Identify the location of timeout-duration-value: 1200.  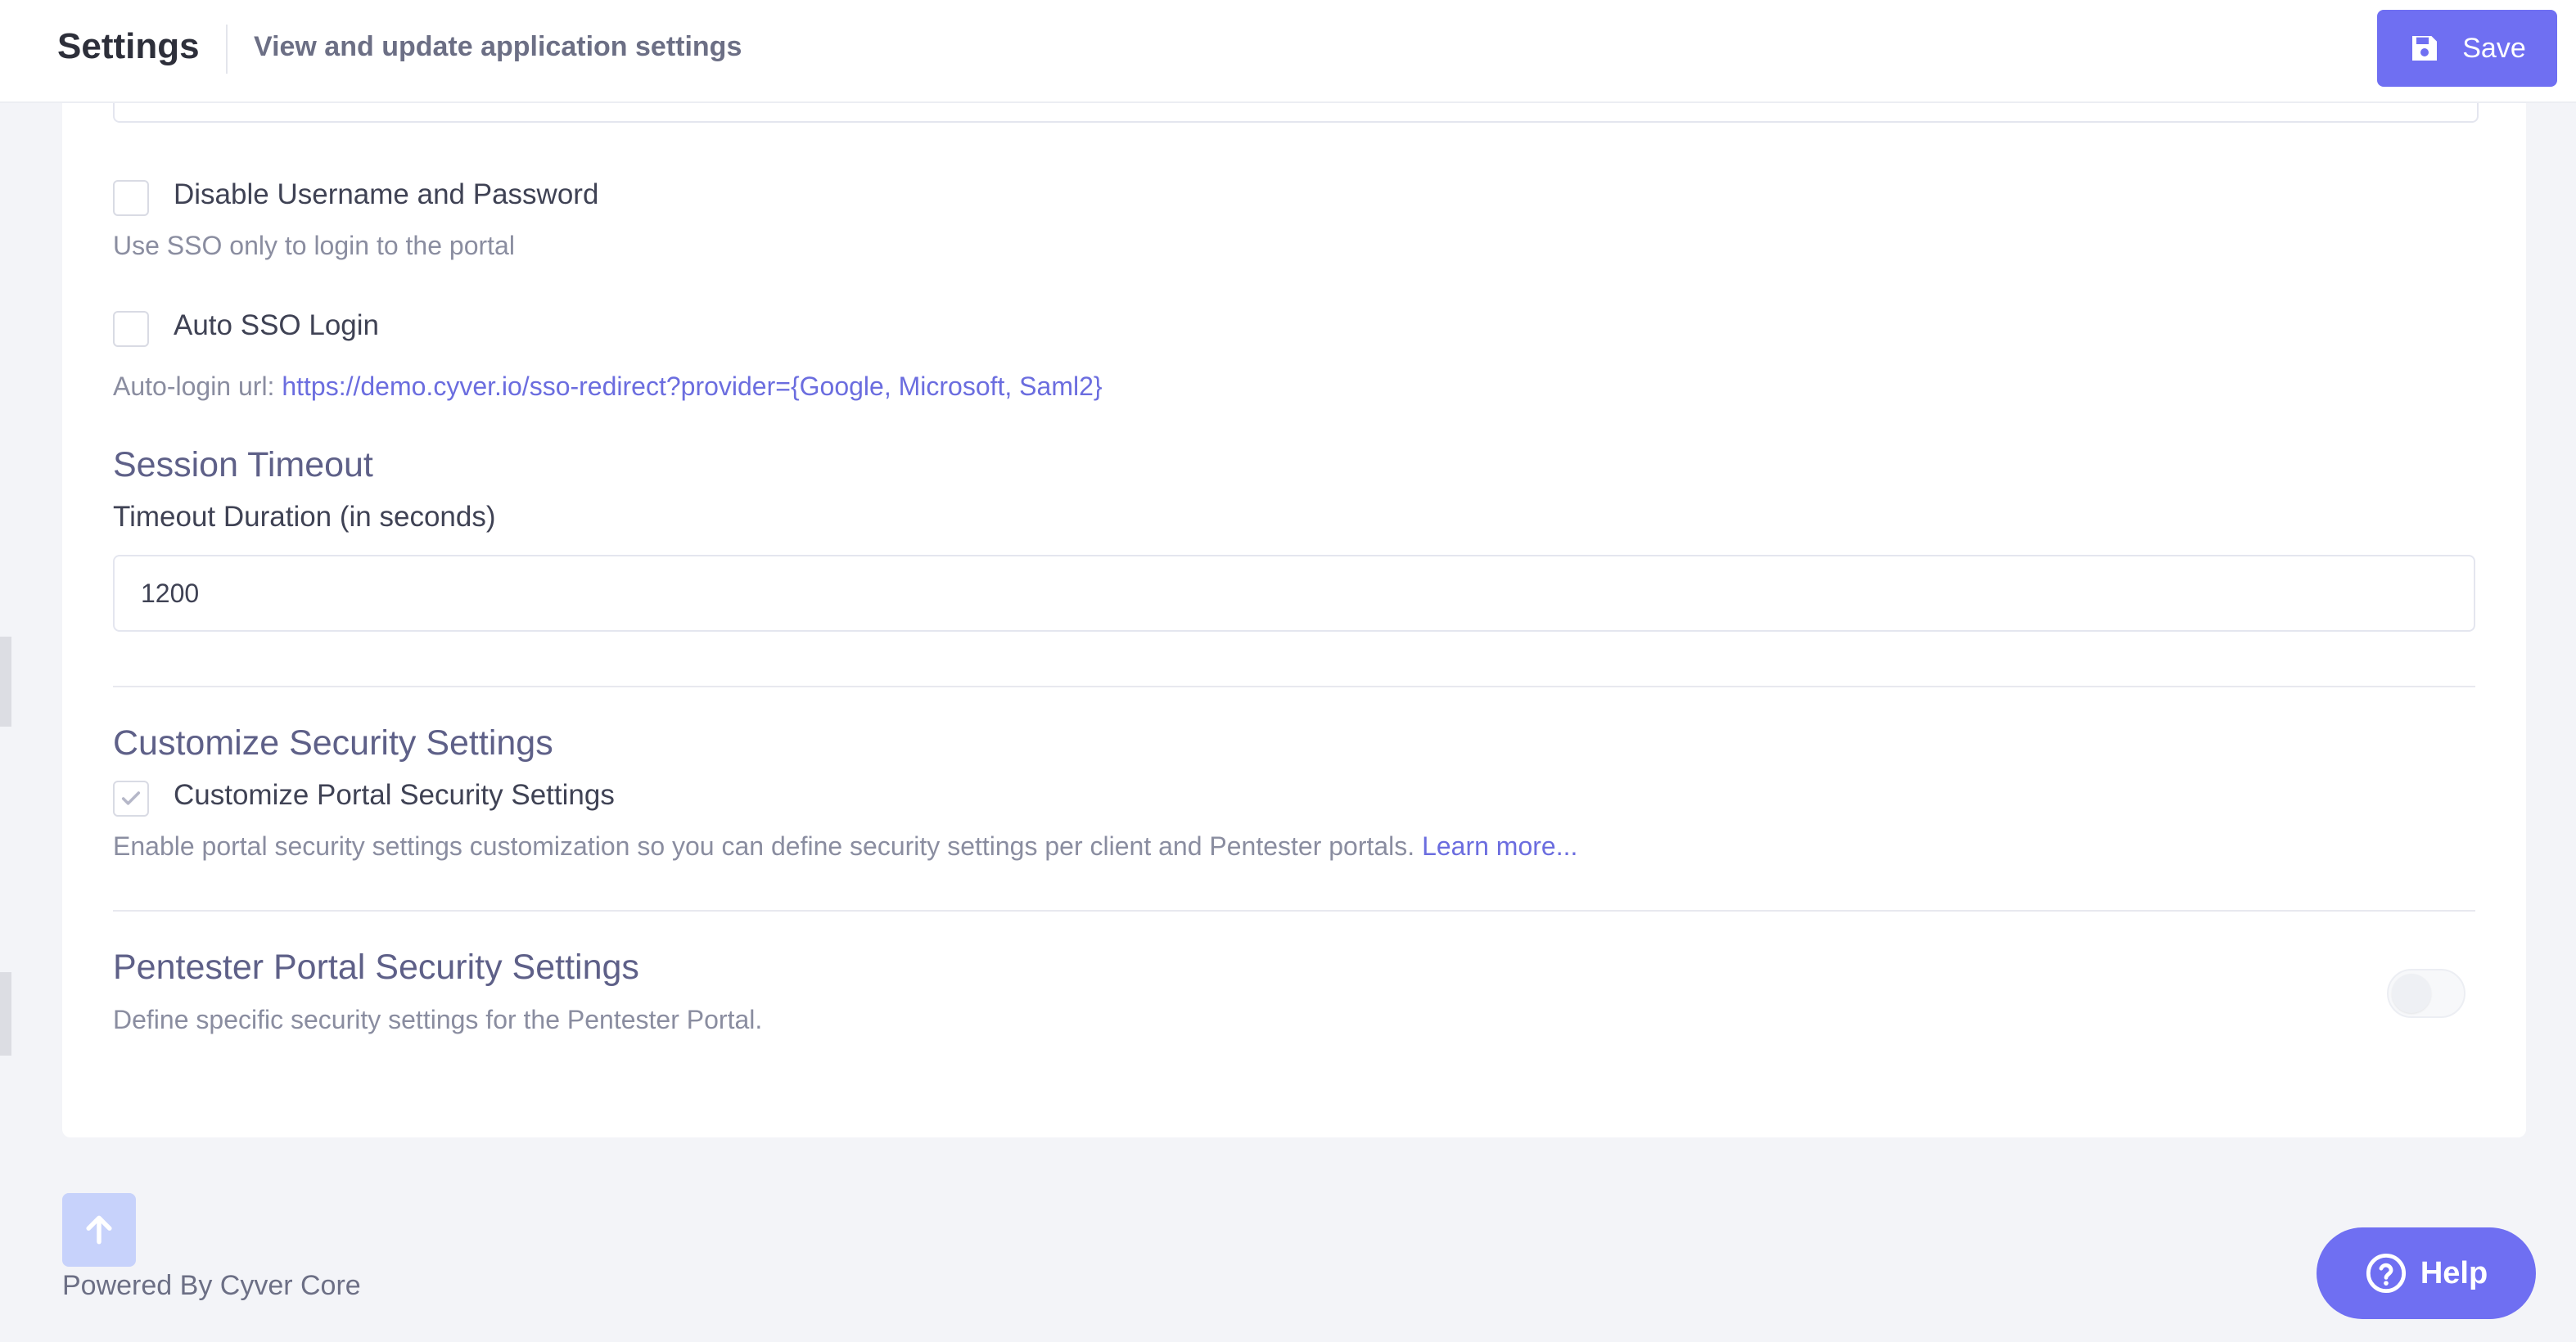
(170, 593).